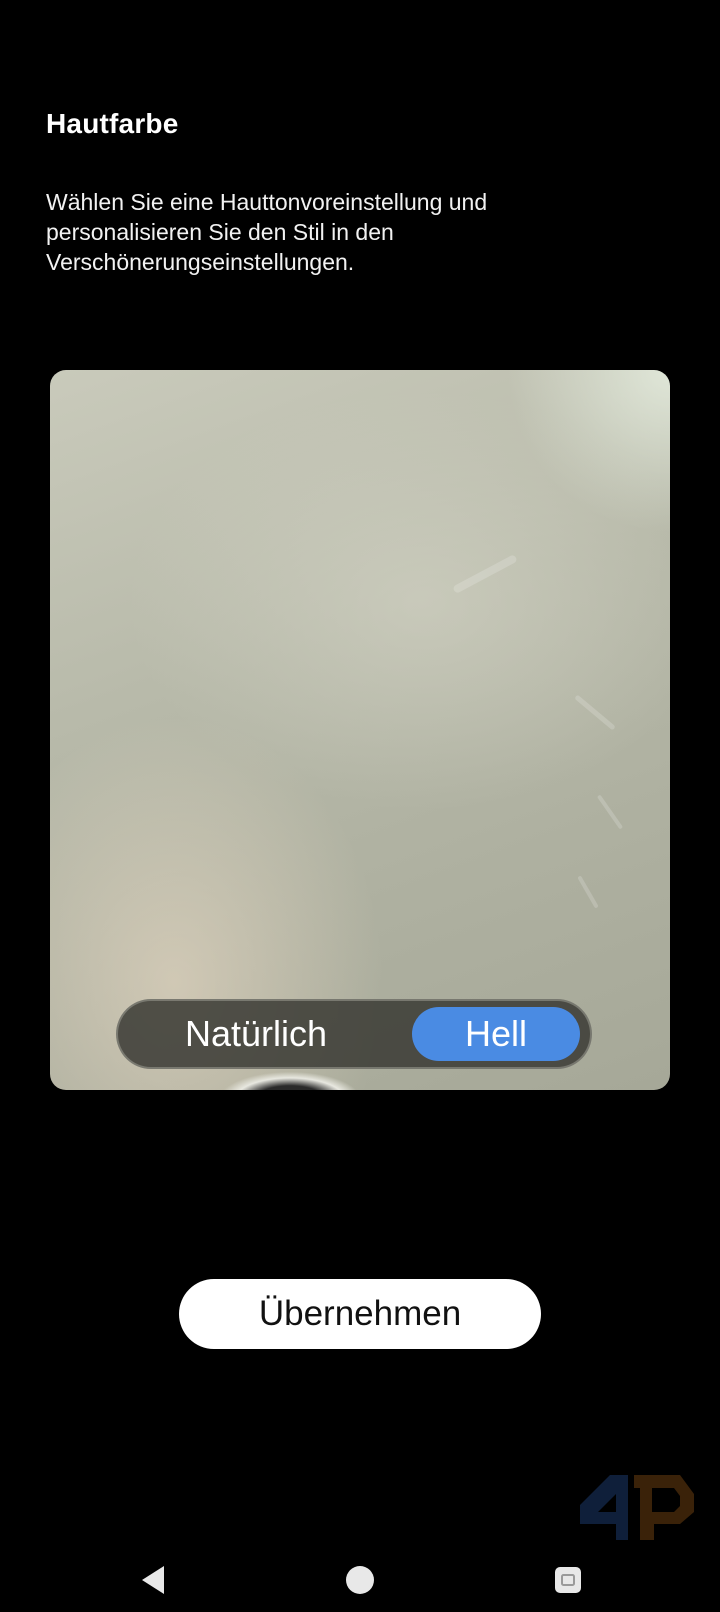 This screenshot has height=1612, width=720. What do you see at coordinates (256, 1034) in the screenshot?
I see `tone-option-natural: Natürlich` at bounding box center [256, 1034].